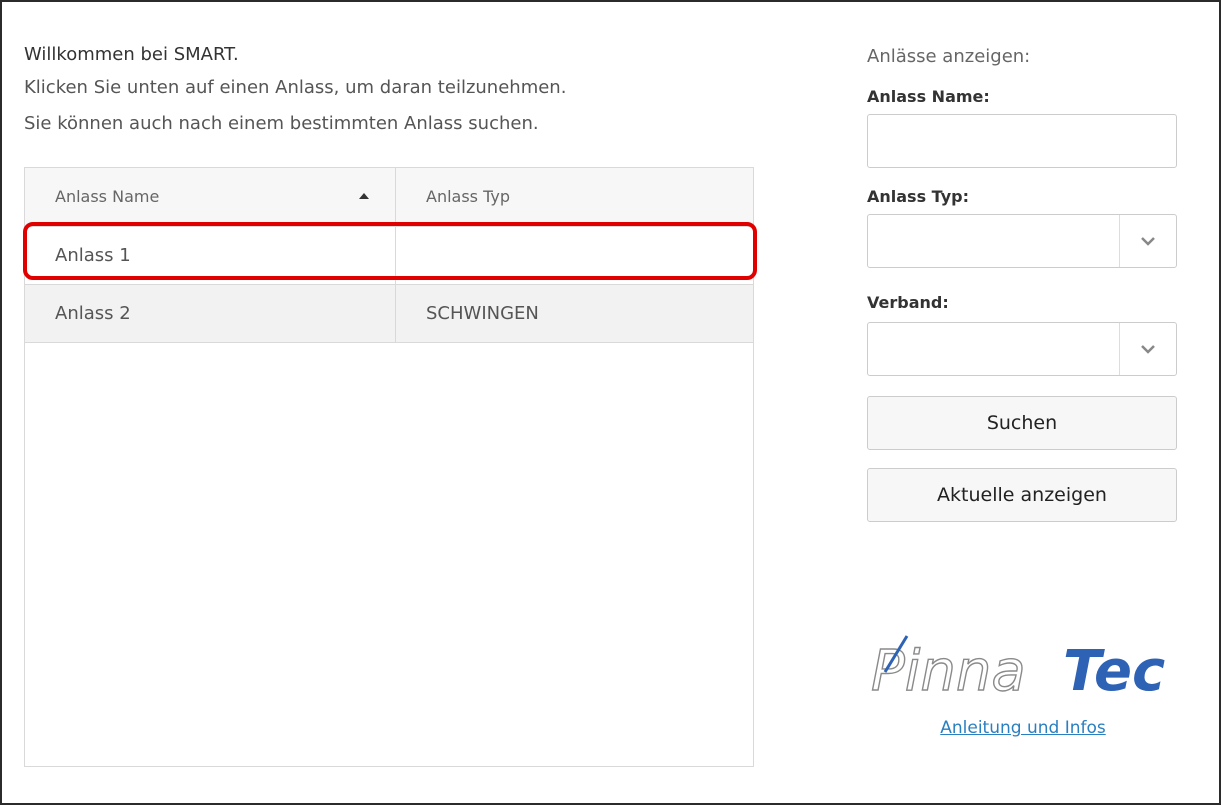 The height and width of the screenshot is (805, 1221). I want to click on instructions-link: Anleitung und Infos, so click(1023, 728).